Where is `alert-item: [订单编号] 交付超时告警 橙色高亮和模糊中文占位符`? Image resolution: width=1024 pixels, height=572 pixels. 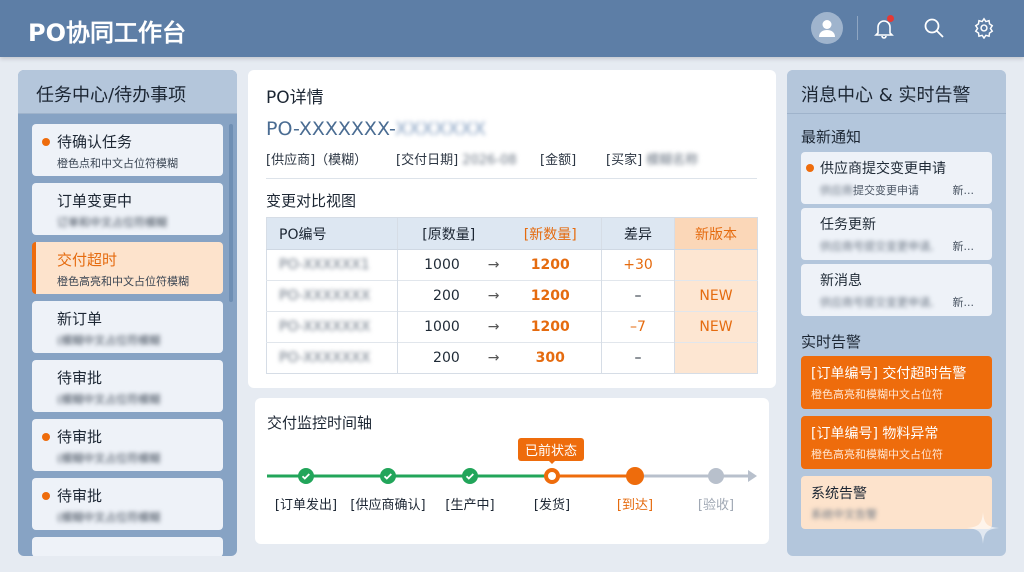
alert-item: [订单编号] 交付超时告警 橙色高亮和模糊中文占位符 is located at coordinates (896, 382).